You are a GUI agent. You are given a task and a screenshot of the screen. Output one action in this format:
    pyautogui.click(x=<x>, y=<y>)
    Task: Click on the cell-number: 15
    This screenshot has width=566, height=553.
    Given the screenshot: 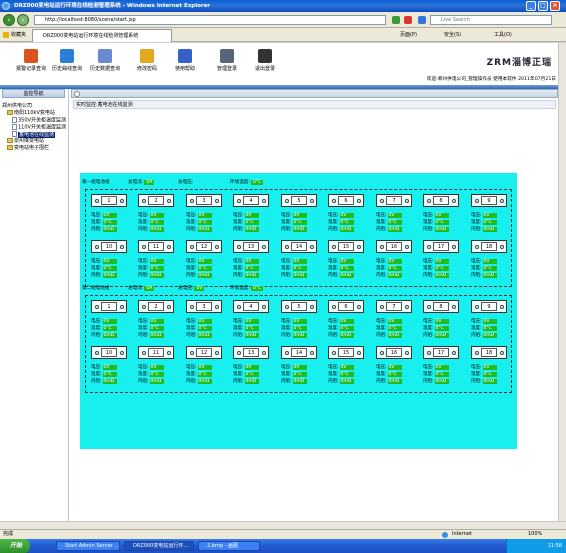 What is the action you would take?
    pyautogui.click(x=346, y=352)
    